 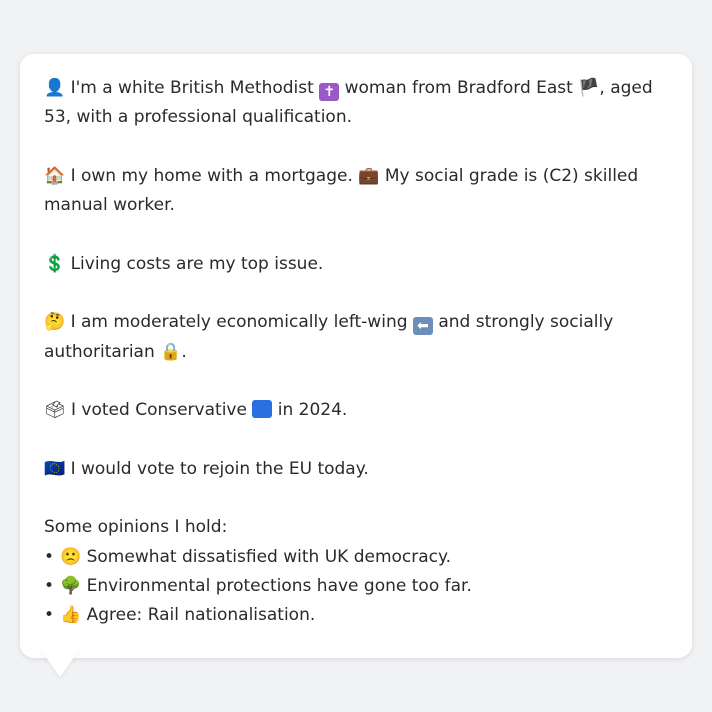 I want to click on opinions-heading: Some opinions I hold:, so click(x=136, y=527).